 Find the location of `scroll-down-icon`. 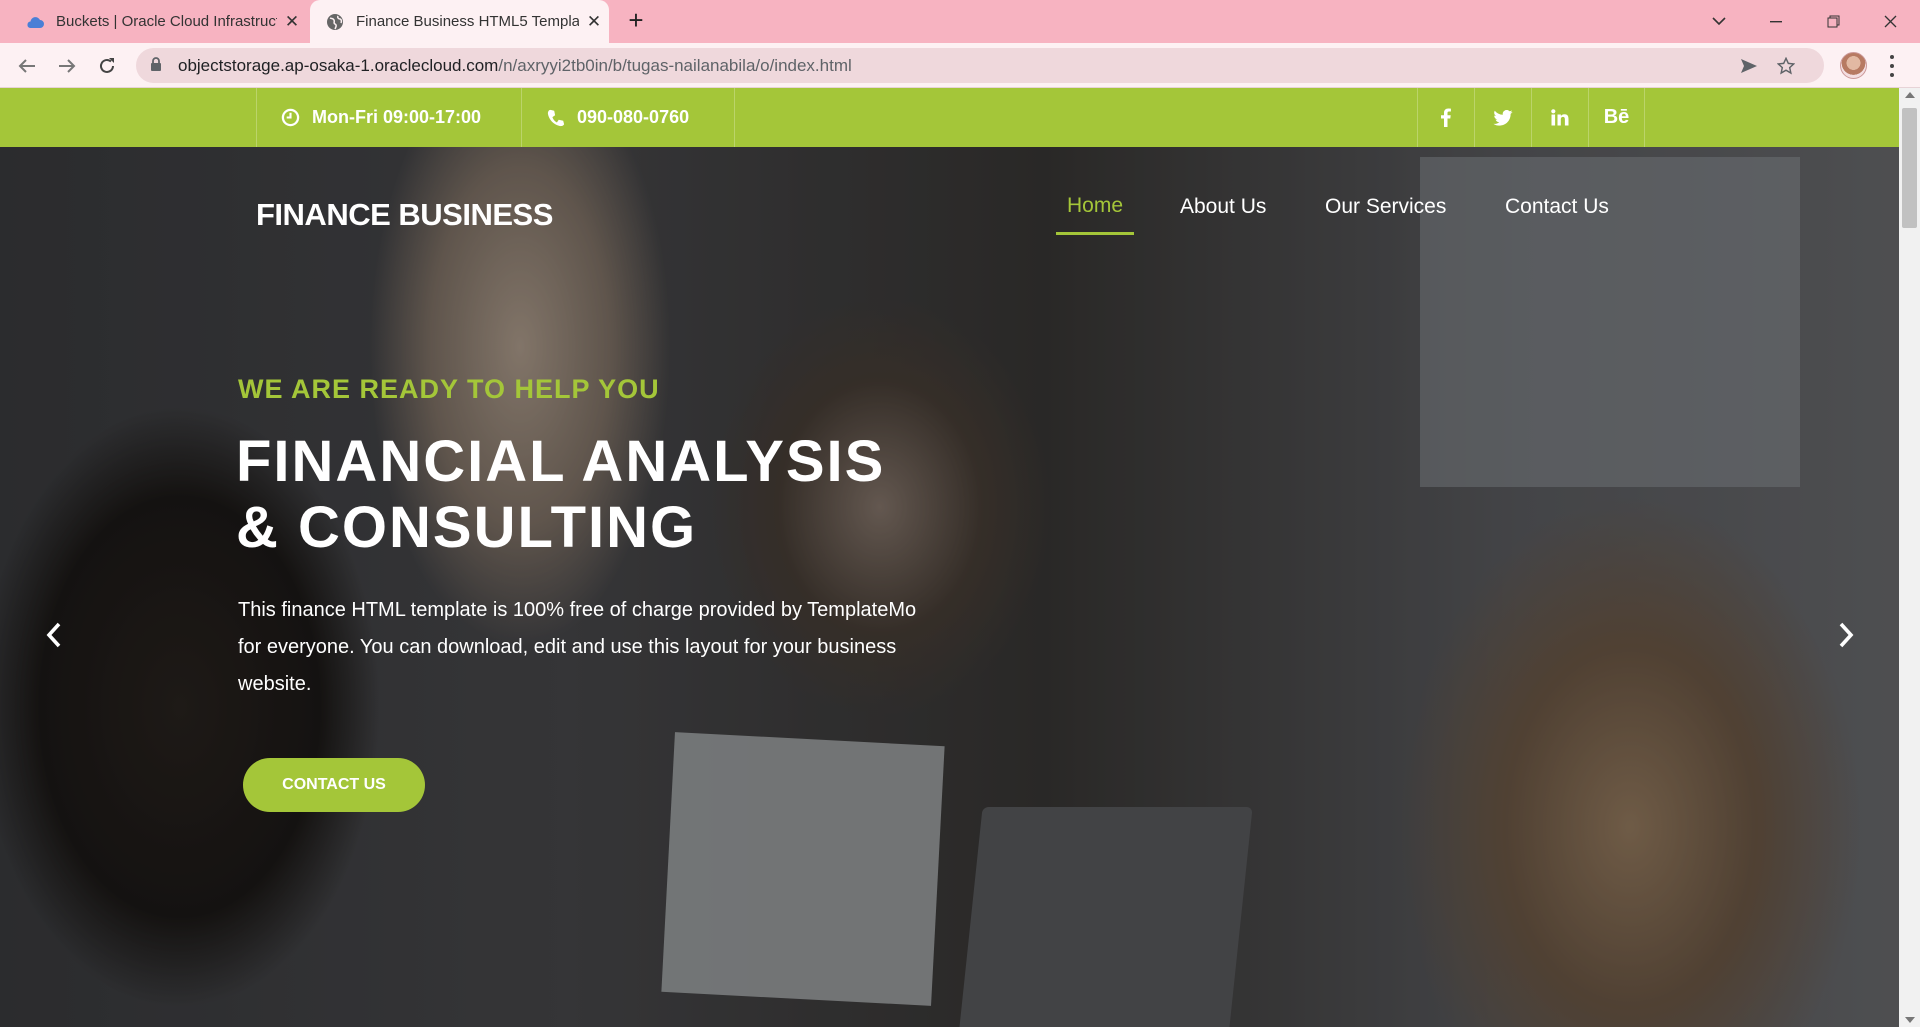

scroll-down-icon is located at coordinates (1910, 1020).